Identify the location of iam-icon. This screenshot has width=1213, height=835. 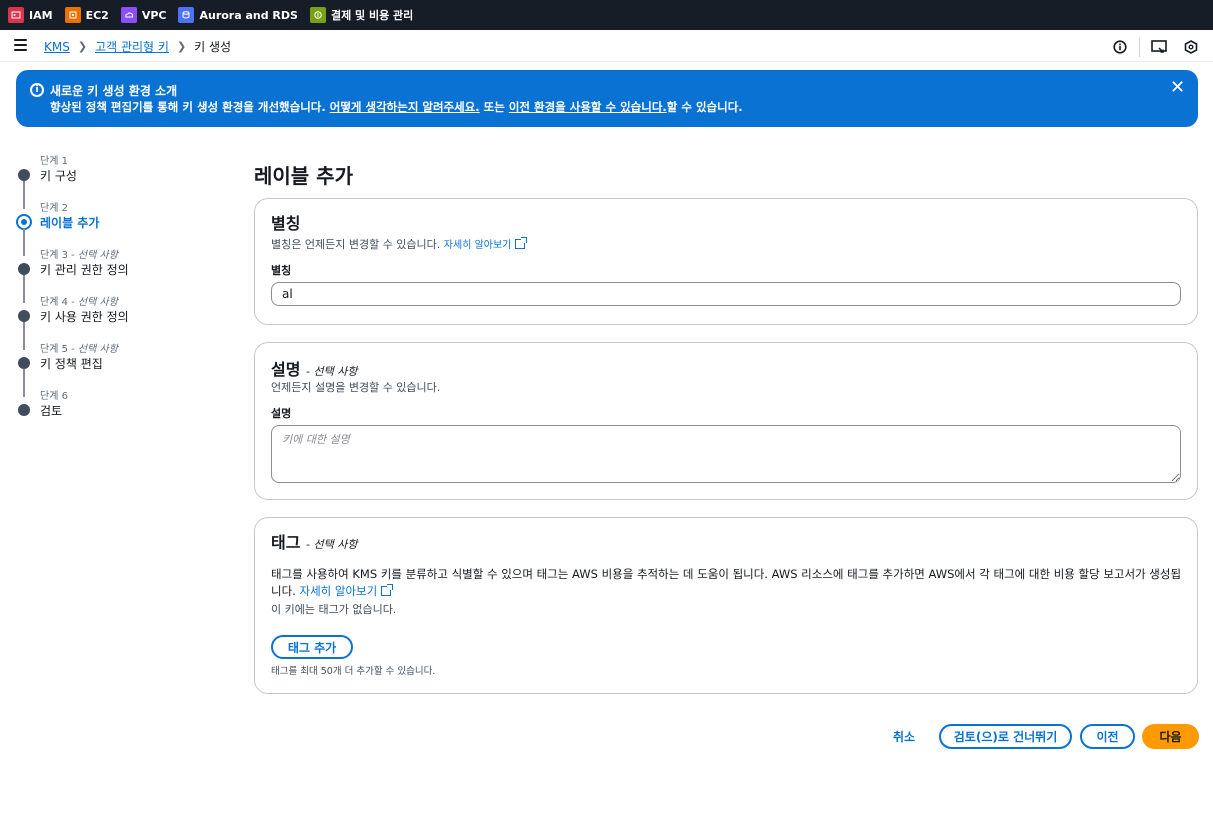
(16, 15).